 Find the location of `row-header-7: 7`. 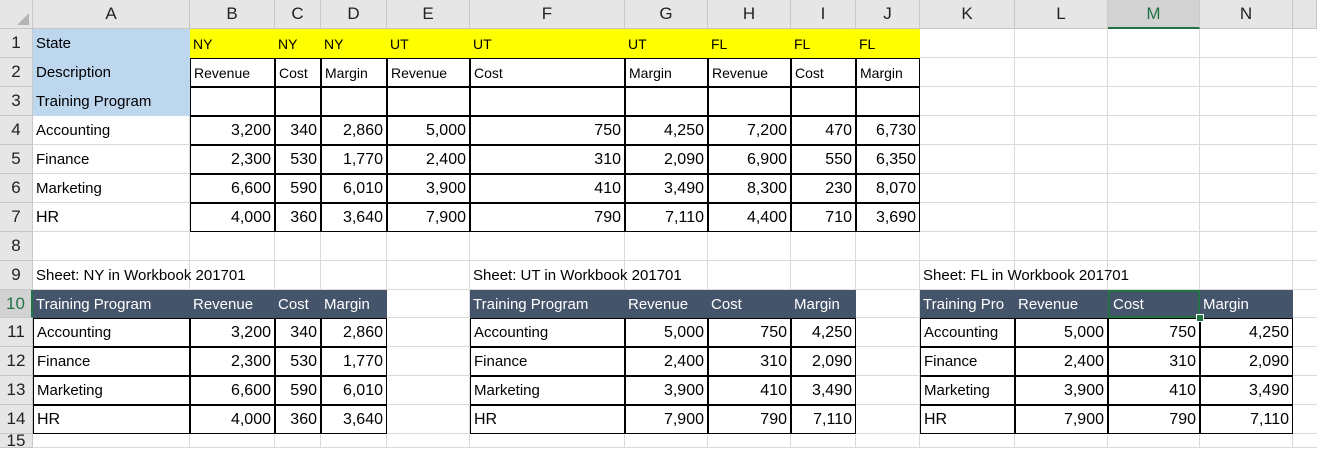

row-header-7: 7 is located at coordinates (16, 217).